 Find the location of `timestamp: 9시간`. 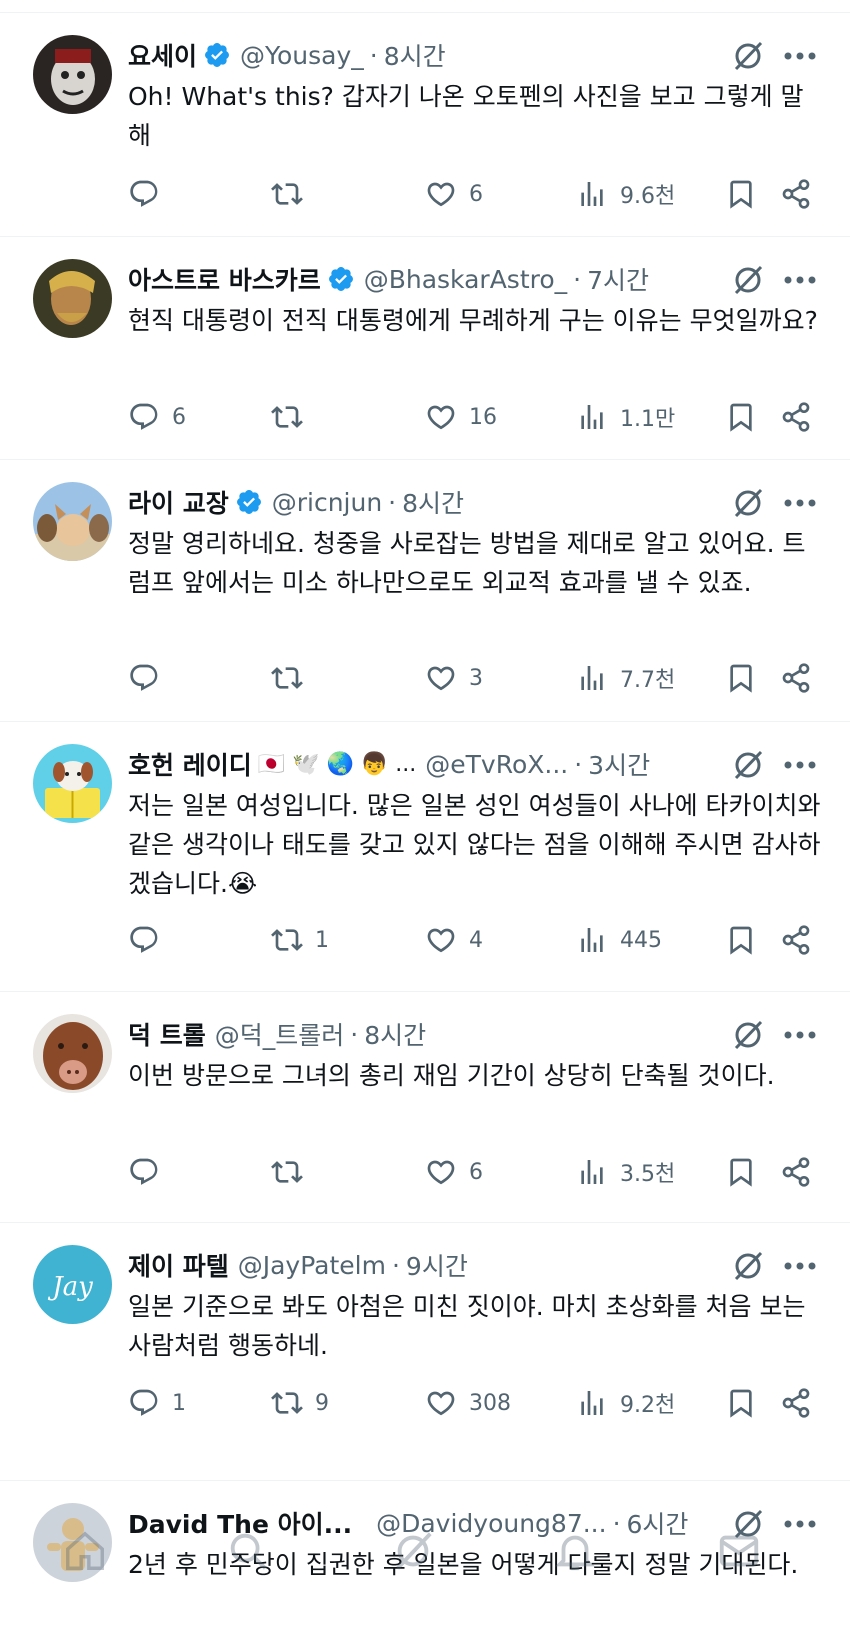

timestamp: 9시간 is located at coordinates (437, 1265).